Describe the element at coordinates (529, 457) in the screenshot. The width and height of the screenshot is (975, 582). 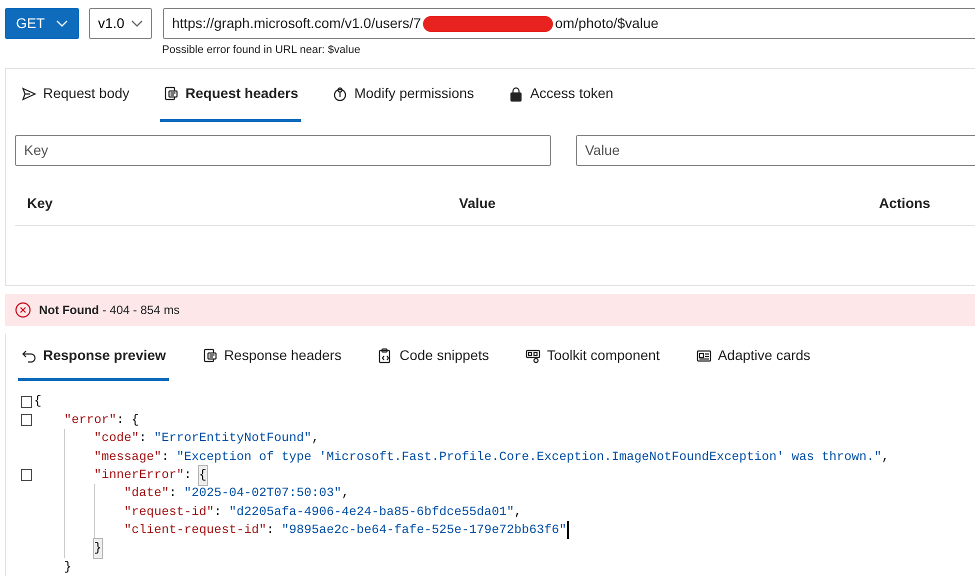
I see `code-token: "Exception of type 'Microsoft.Fast.Profile.Core.Exception.ImageNotFoundException' was thrown."` at that location.